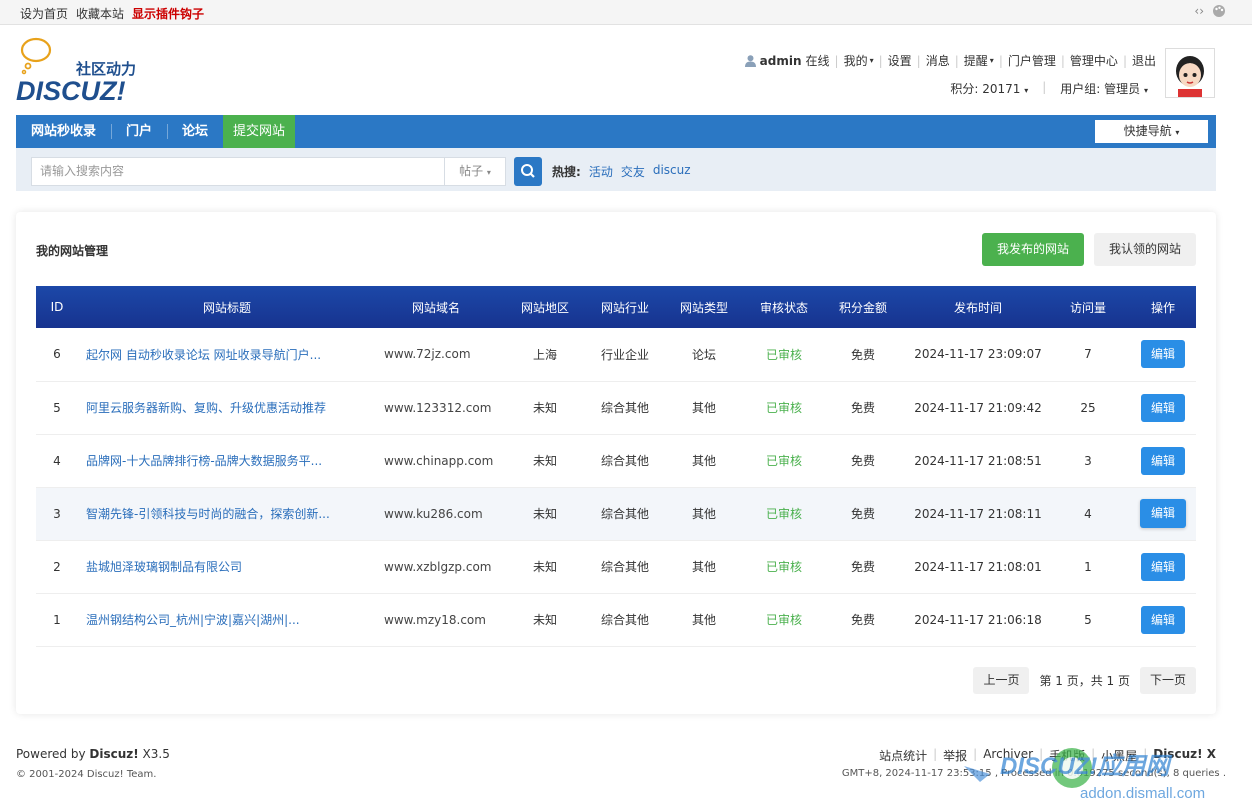 This screenshot has height=812, width=1252. Describe the element at coordinates (227, 307) in the screenshot. I see `col-header-title: 网站标题` at that location.